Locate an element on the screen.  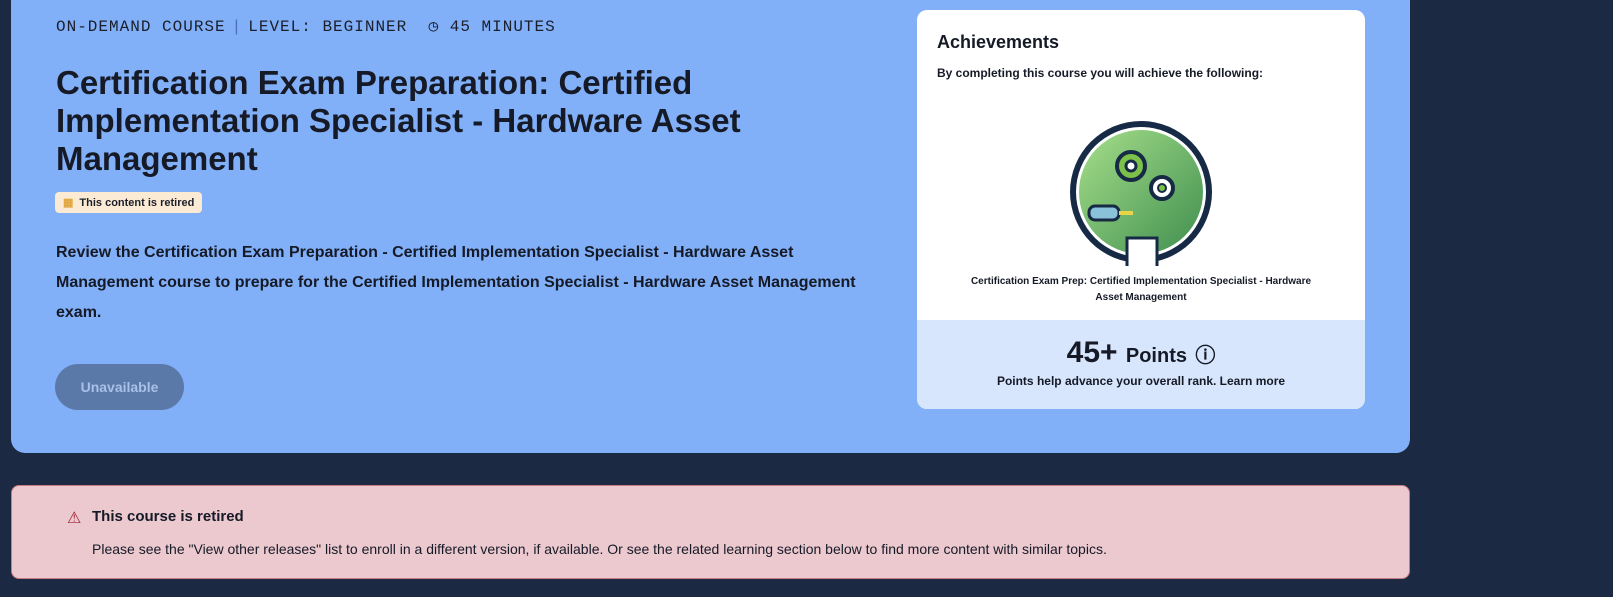
clock-icon: ◷ is located at coordinates (434, 27).